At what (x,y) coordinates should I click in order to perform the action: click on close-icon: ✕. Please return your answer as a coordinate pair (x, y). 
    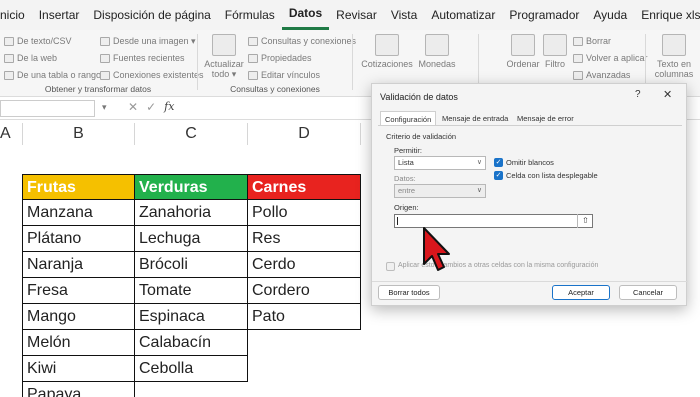
    Looking at the image, I should click on (667, 94).